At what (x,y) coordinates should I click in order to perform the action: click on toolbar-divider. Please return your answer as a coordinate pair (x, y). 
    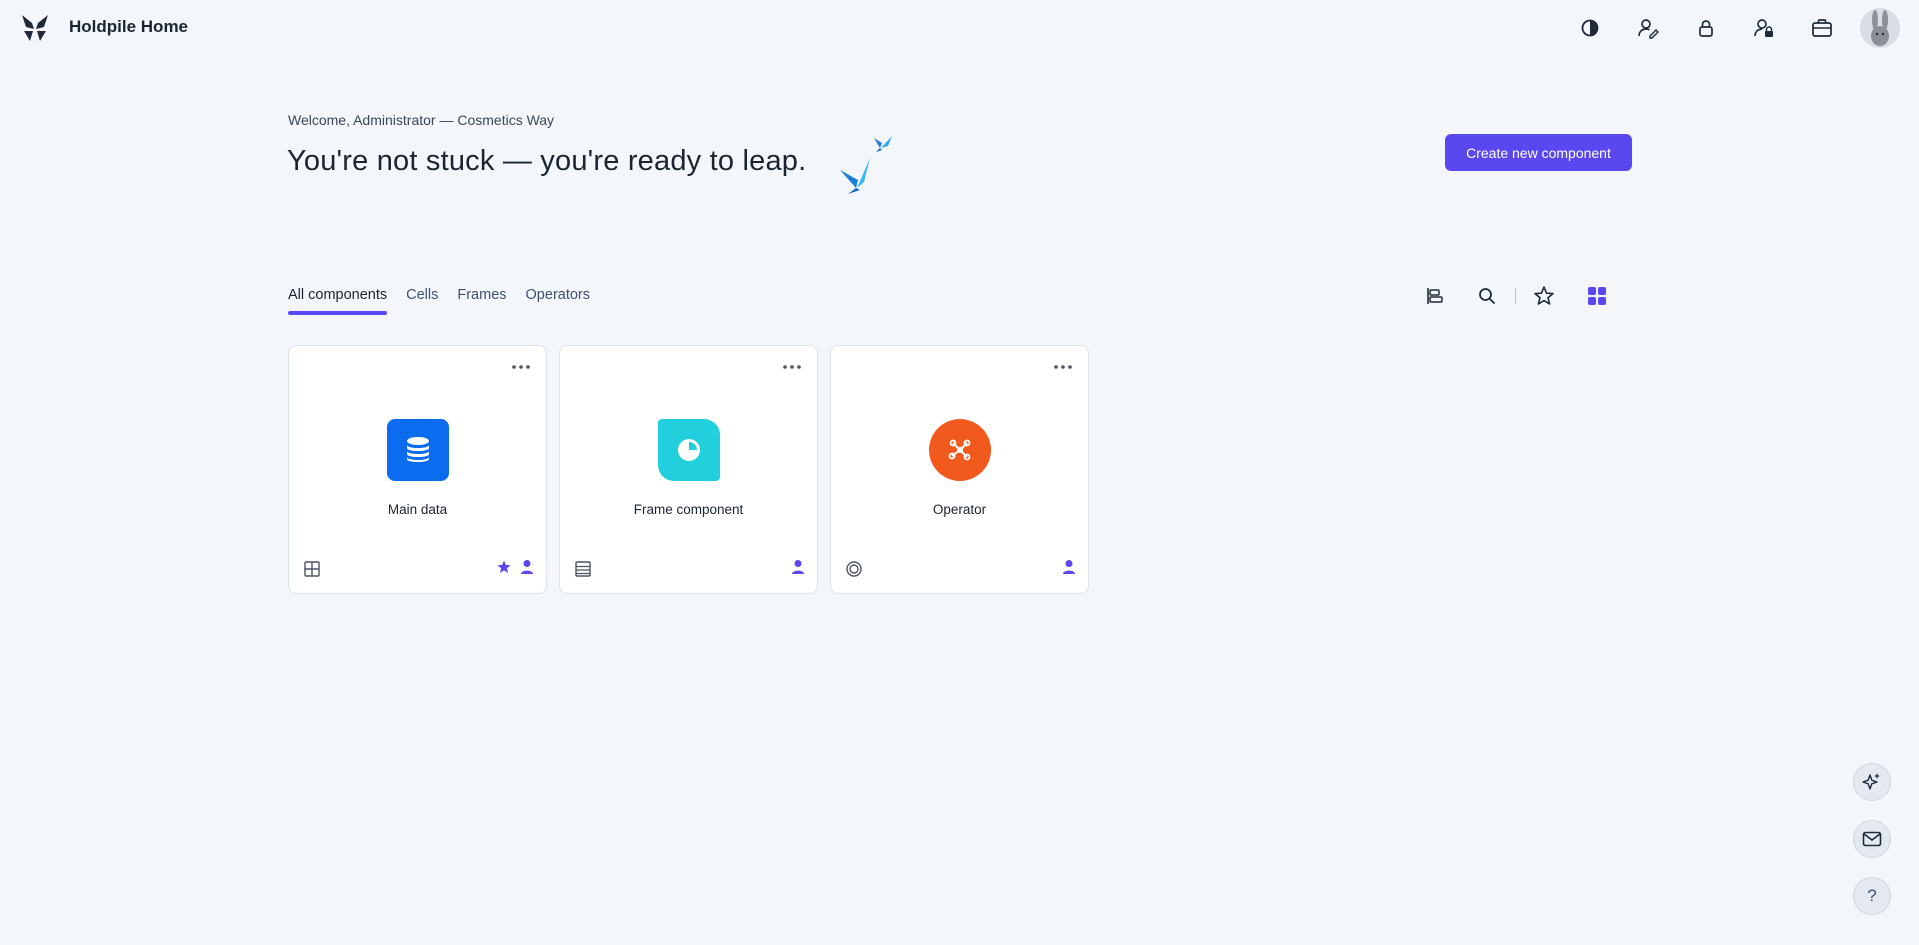
    Looking at the image, I should click on (1515, 296).